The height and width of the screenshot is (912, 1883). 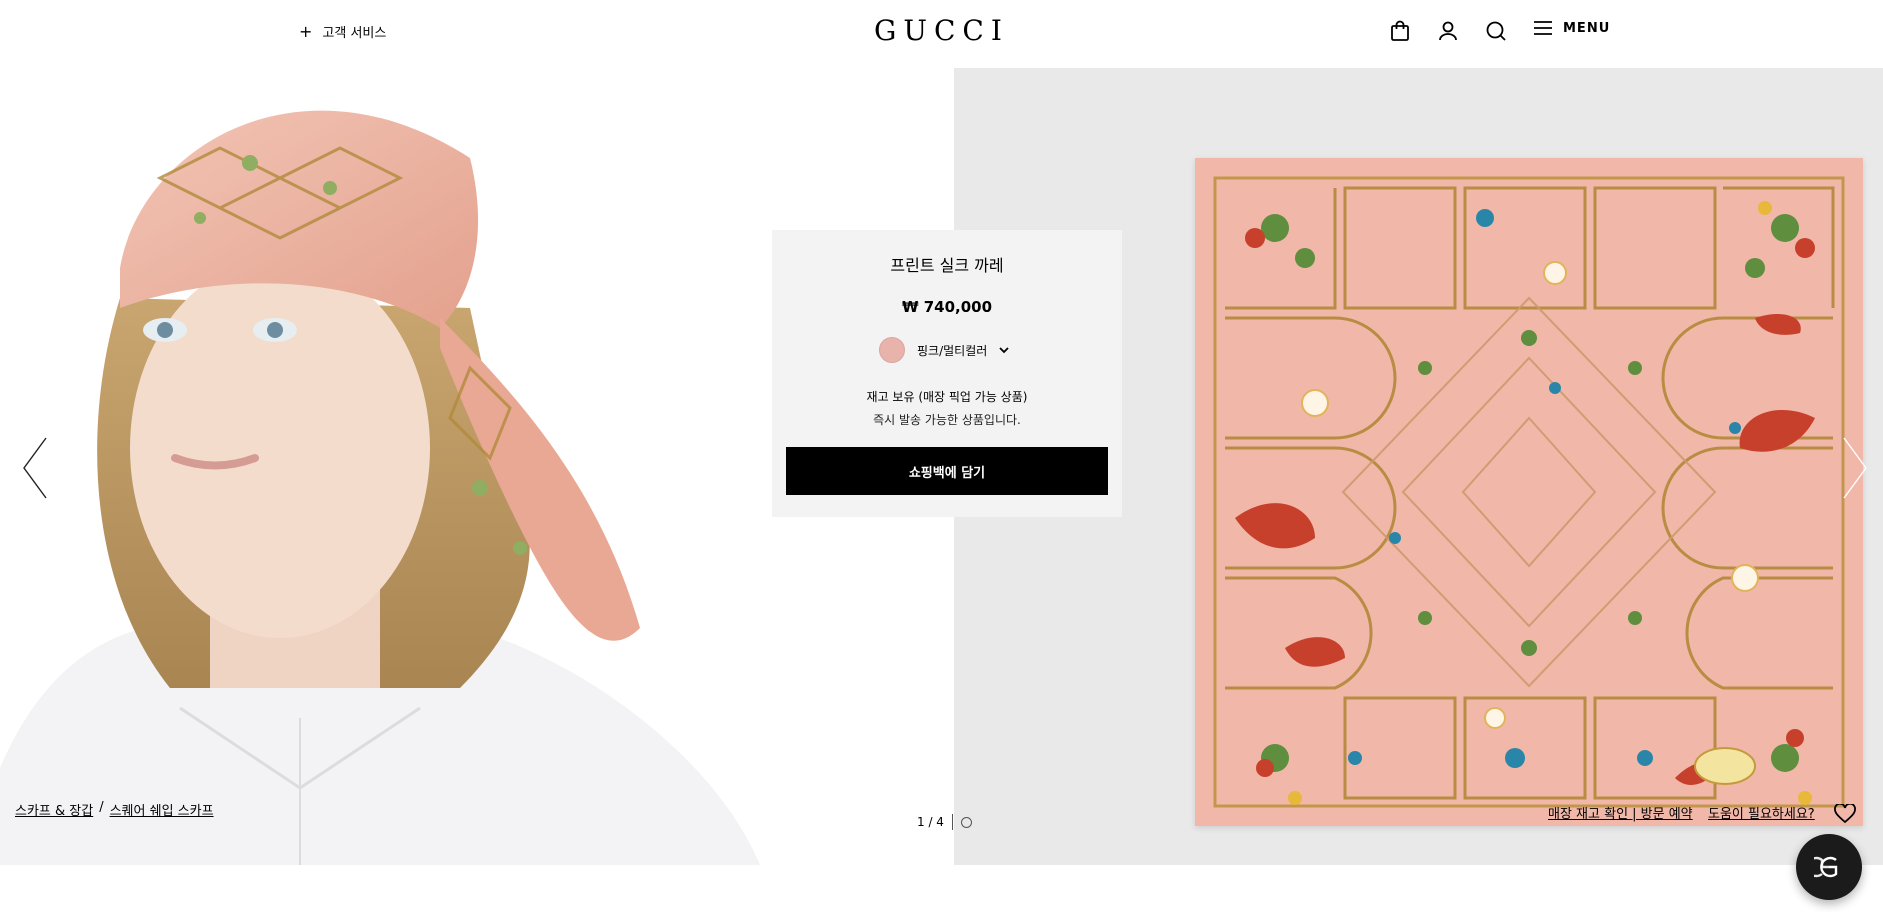 I want to click on color-label: 핑크/멀티컬러, so click(x=952, y=350).